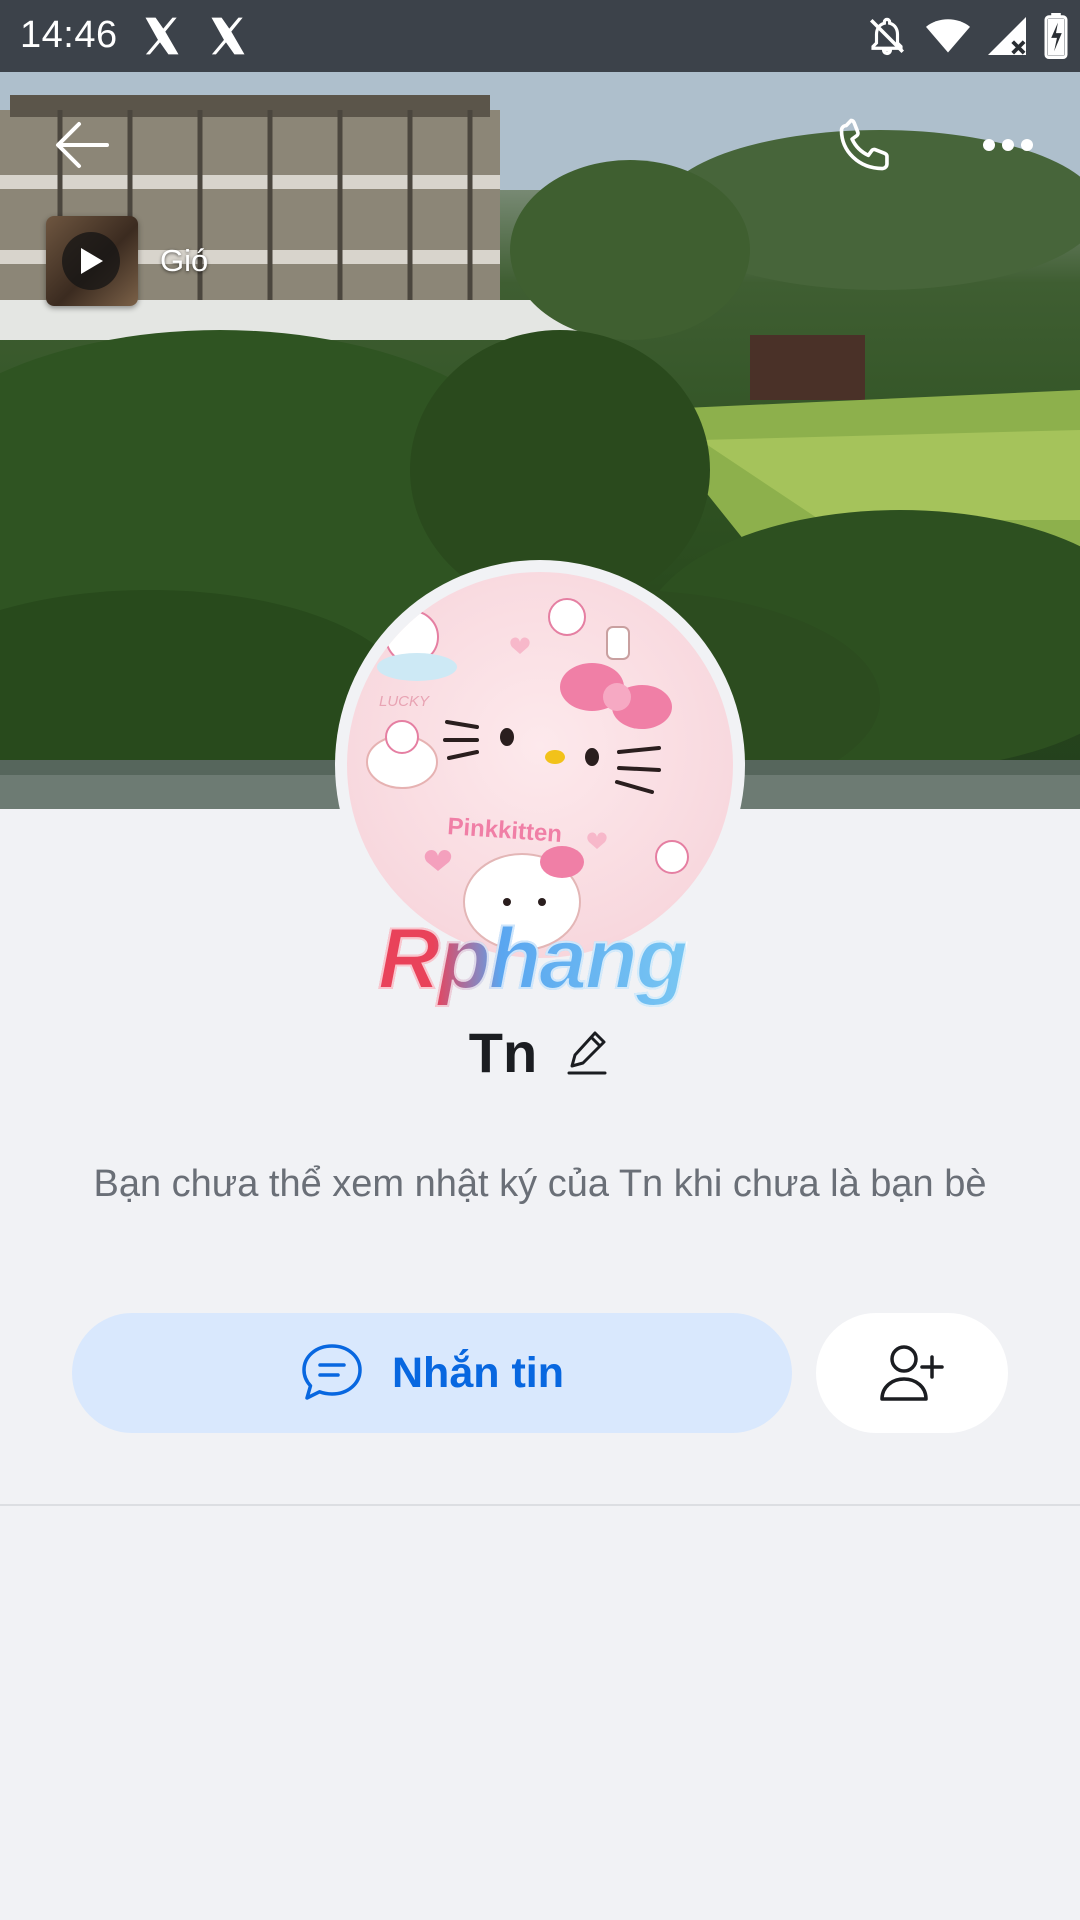 This screenshot has width=1080, height=1920. What do you see at coordinates (527, 774) in the screenshot?
I see `hello-kitty-illustration: LUCKY Pinkkitten` at bounding box center [527, 774].